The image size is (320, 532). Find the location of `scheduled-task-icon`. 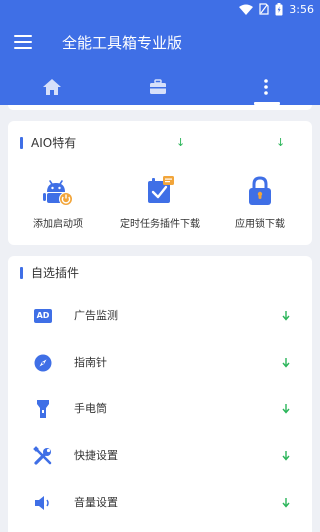

scheduled-task-icon is located at coordinates (161, 189).